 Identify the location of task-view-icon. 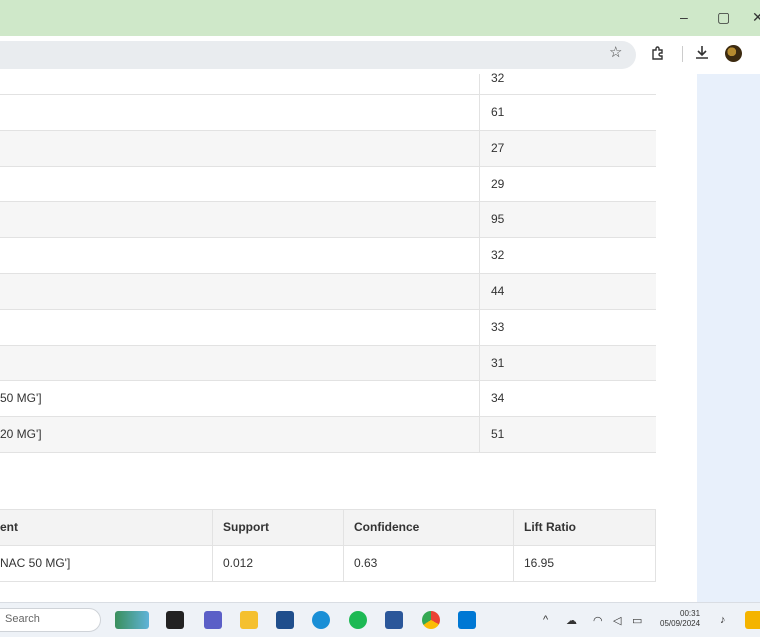
(175, 620).